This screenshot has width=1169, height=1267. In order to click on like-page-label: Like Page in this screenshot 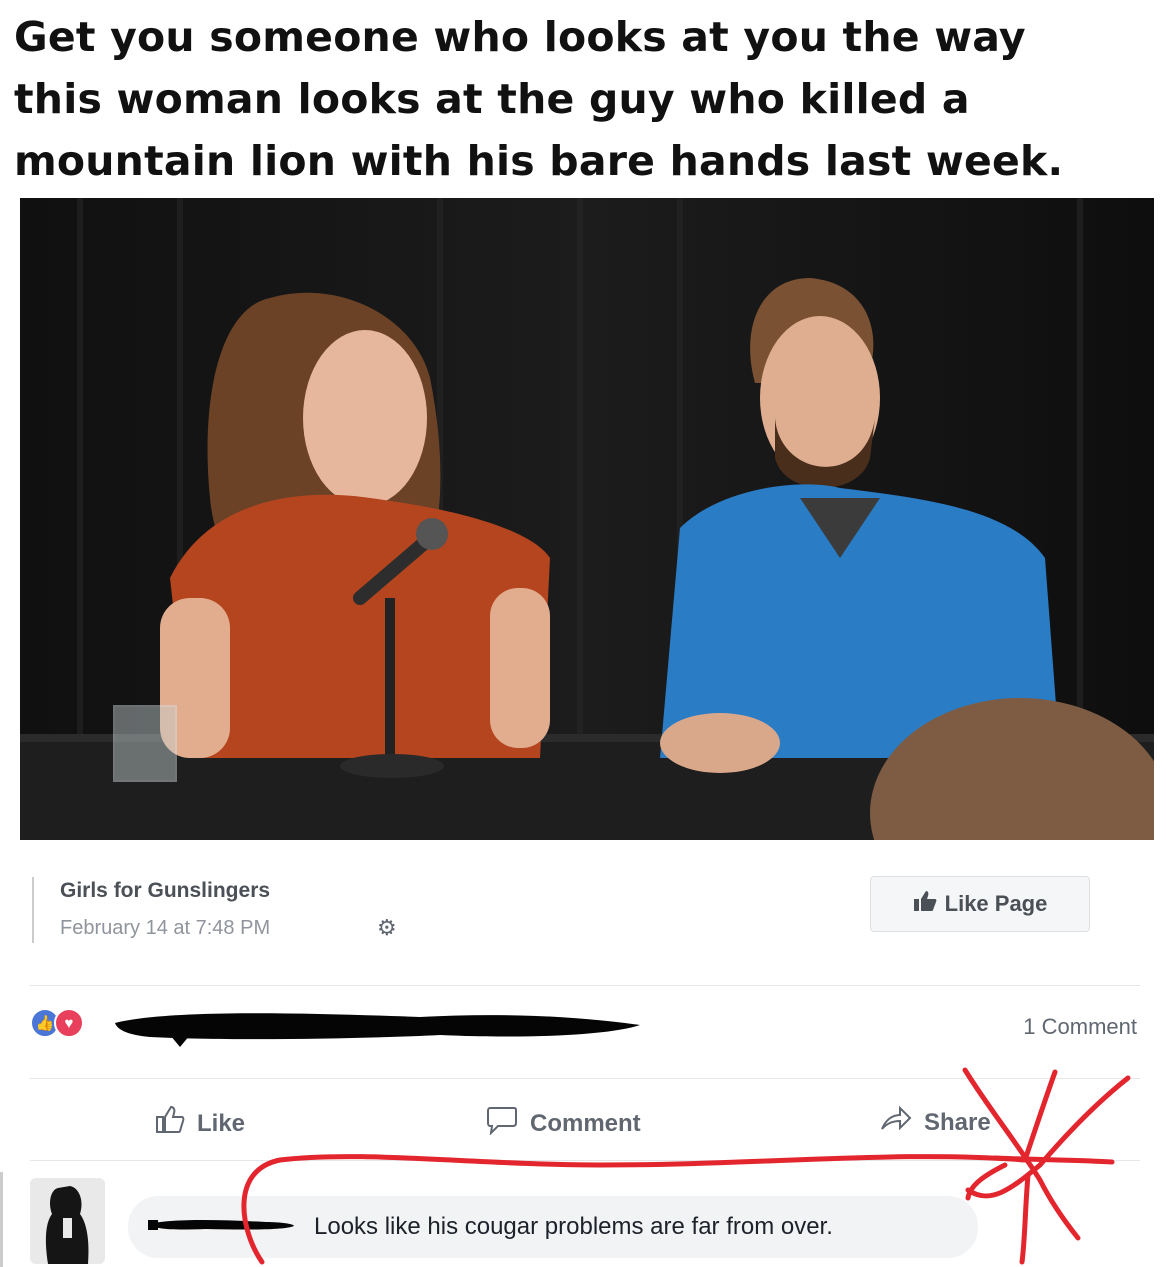, I will do `click(996, 903)`.